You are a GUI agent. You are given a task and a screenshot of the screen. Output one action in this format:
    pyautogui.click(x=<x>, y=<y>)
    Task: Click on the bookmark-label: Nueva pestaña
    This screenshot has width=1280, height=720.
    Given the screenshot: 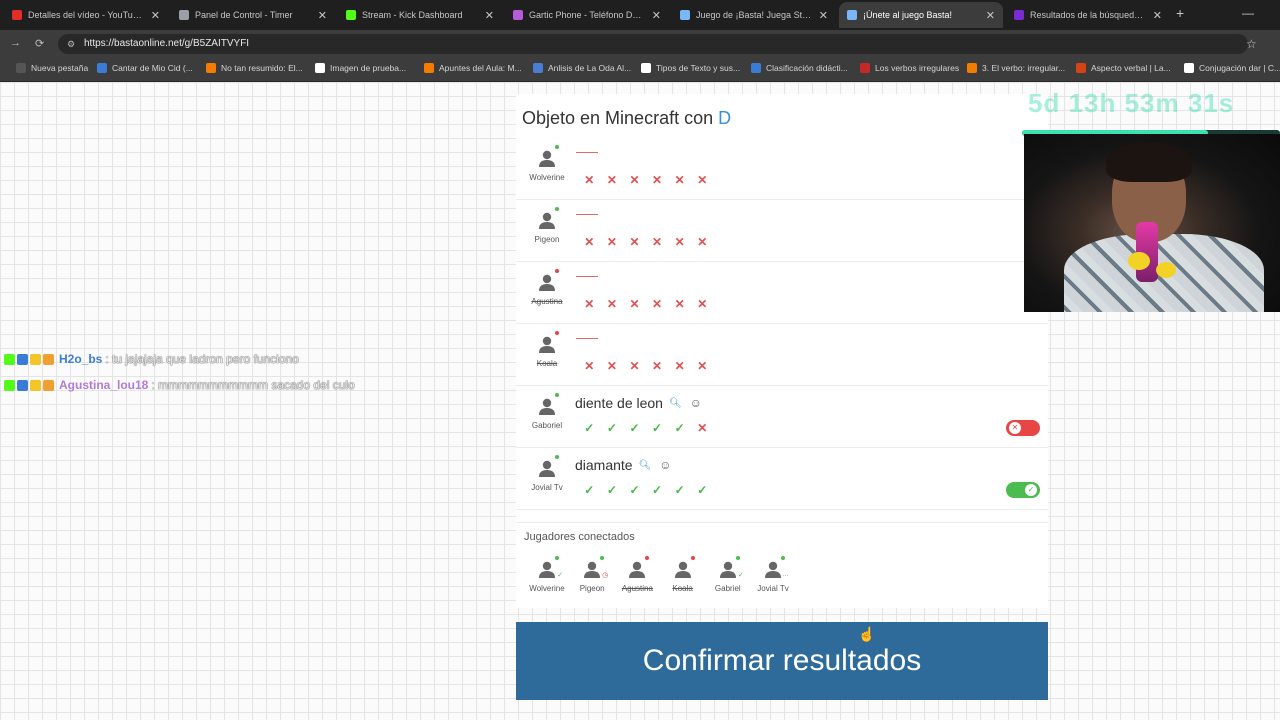 What is the action you would take?
    pyautogui.click(x=60, y=68)
    